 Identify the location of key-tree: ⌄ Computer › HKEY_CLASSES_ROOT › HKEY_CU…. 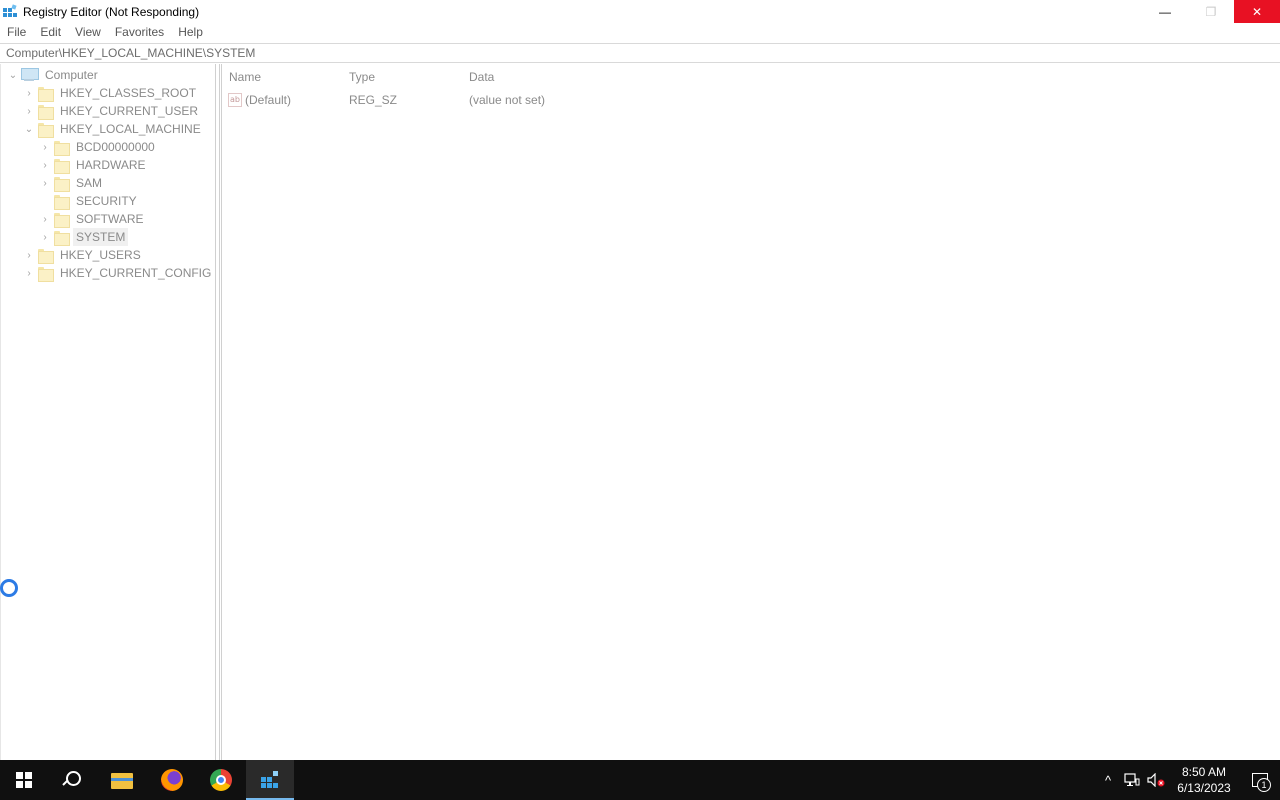
(108, 412).